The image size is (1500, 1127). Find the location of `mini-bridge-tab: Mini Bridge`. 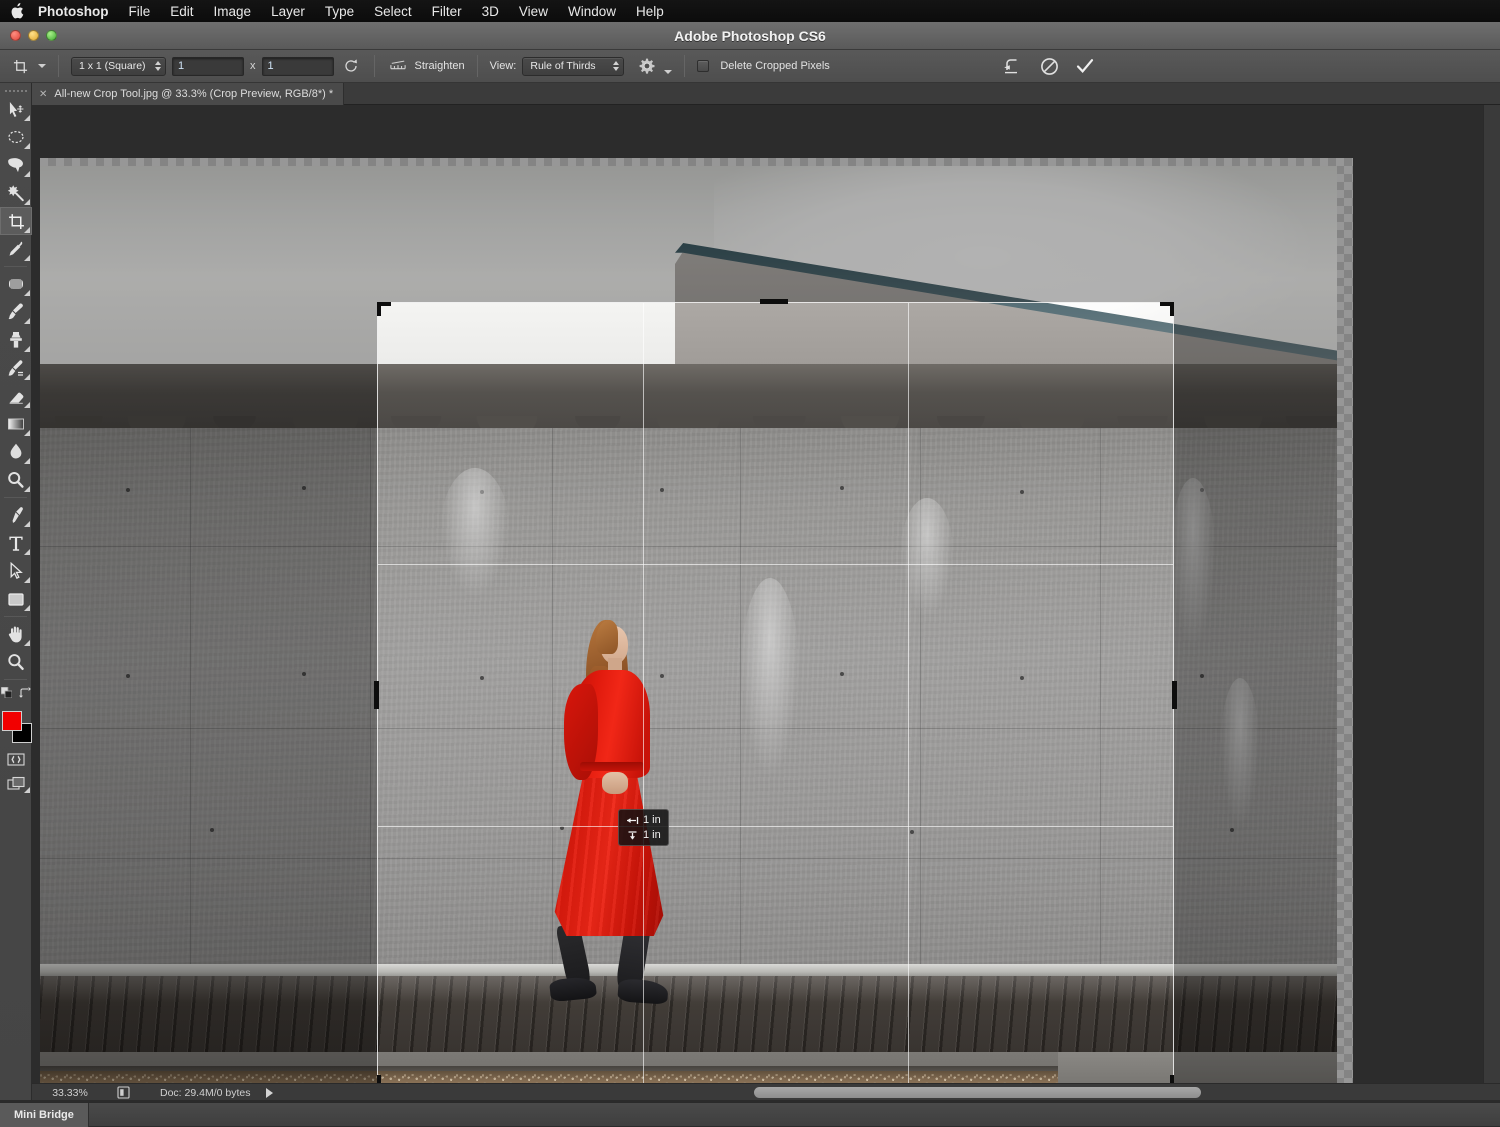

mini-bridge-tab: Mini Bridge is located at coordinates (44, 1115).